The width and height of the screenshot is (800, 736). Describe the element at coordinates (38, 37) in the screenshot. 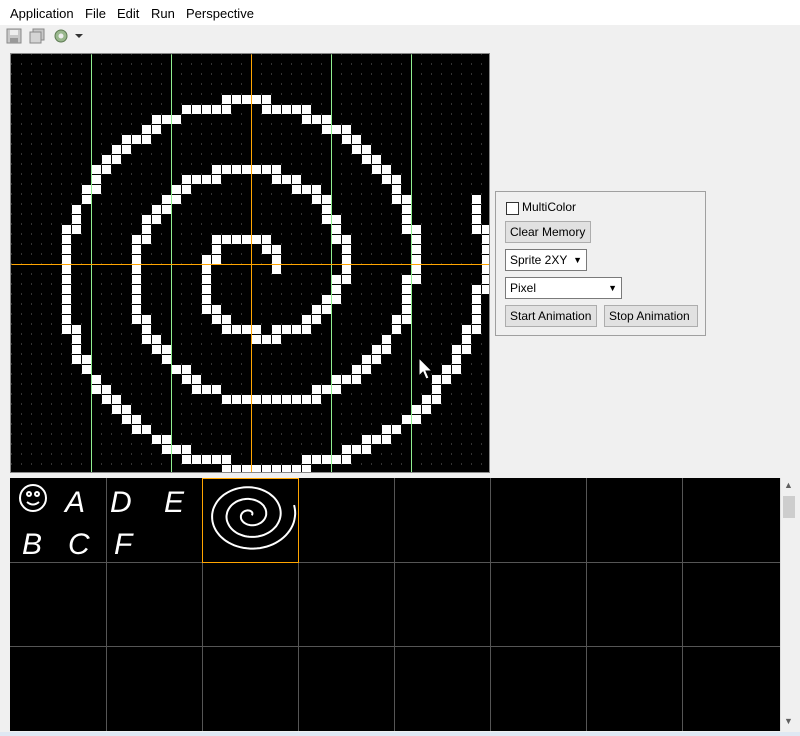

I see `save-all-icon` at that location.